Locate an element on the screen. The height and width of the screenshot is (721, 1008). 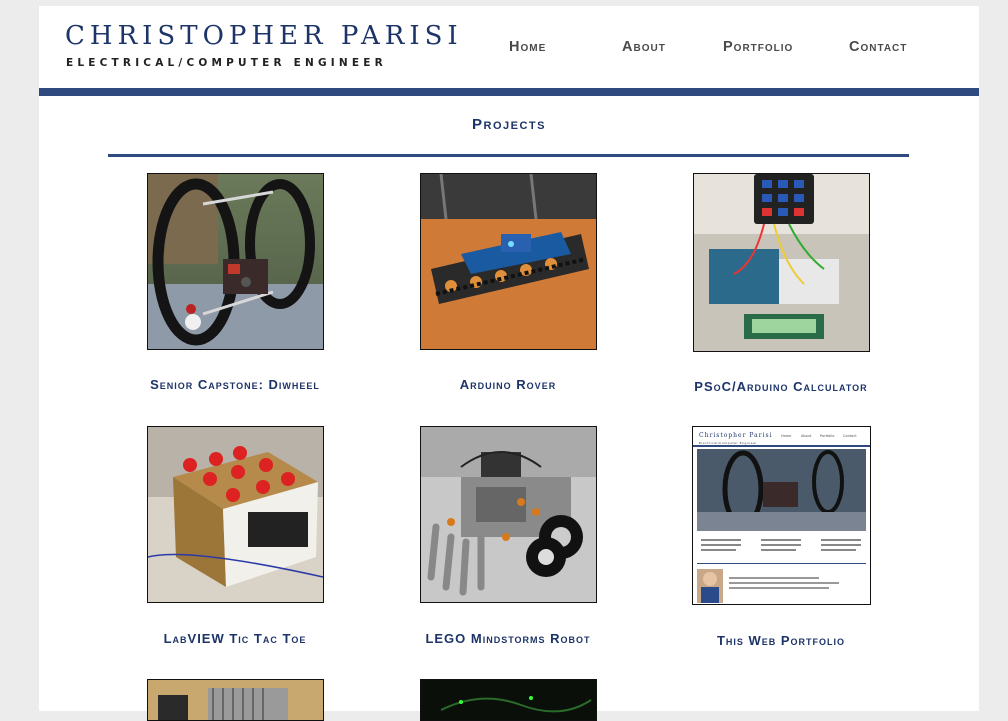
project-card-calculator: PSoC/Arduino Calculator is located at coordinates (781, 283).